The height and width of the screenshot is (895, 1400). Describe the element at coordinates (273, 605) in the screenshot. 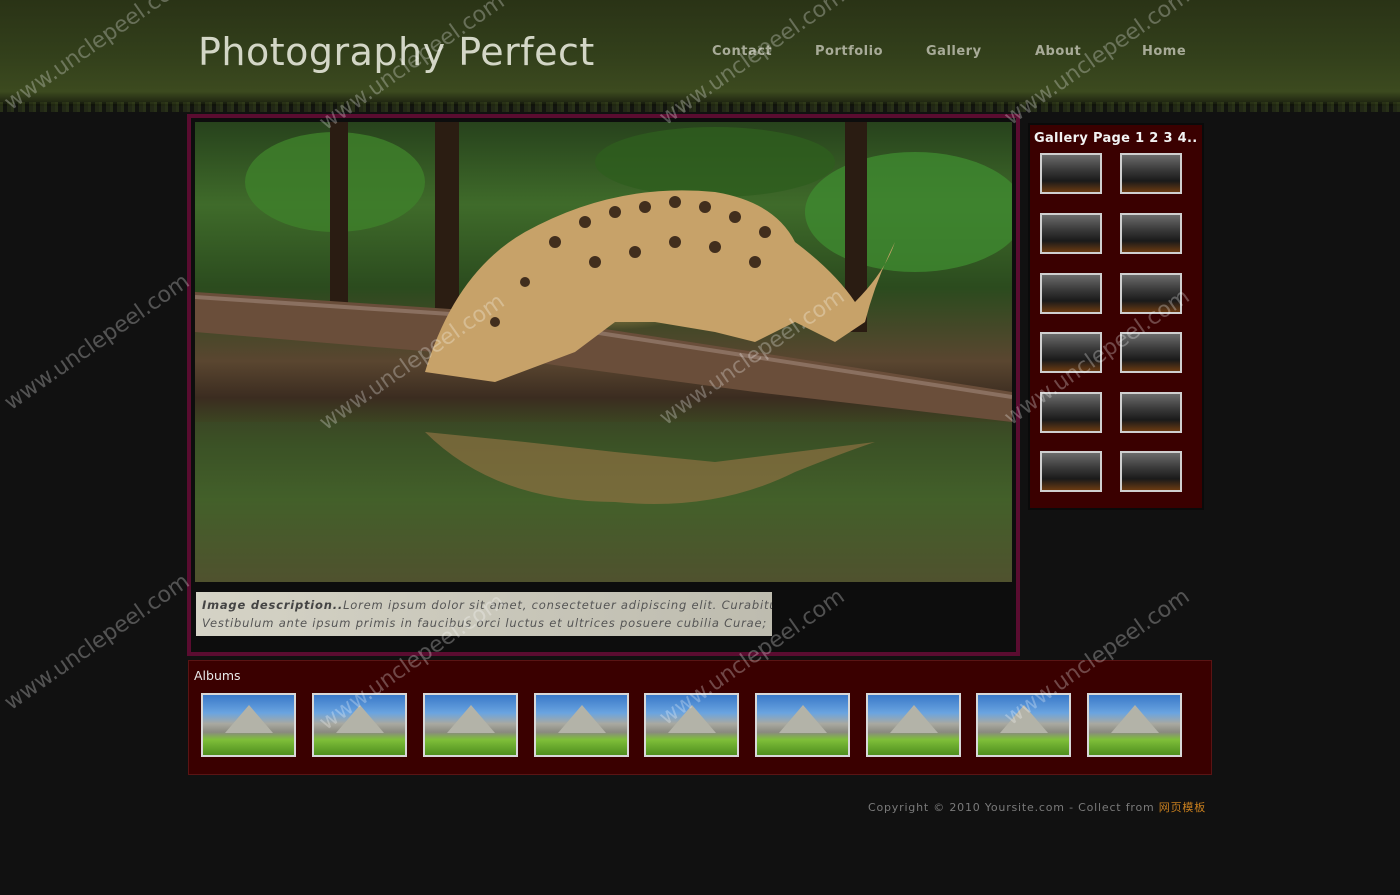

I see `caption-lead: Image description..` at that location.